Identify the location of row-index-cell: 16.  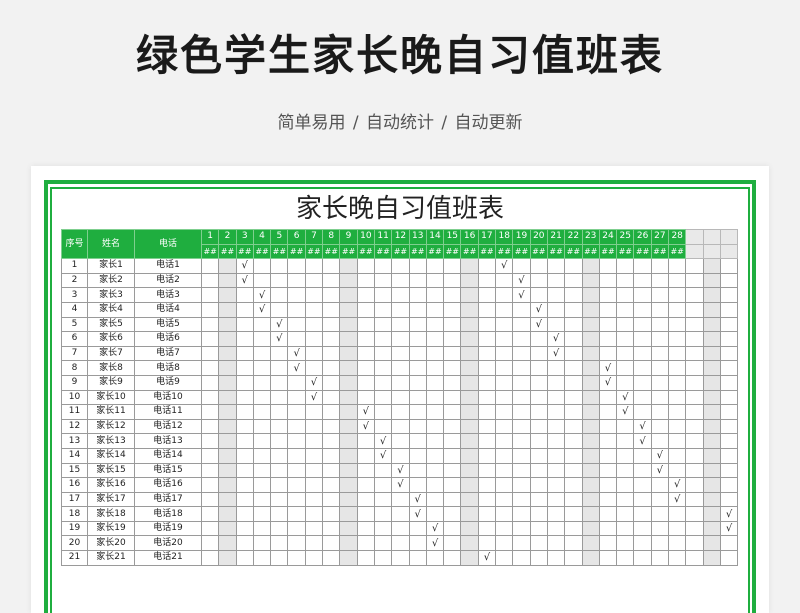
(74, 485).